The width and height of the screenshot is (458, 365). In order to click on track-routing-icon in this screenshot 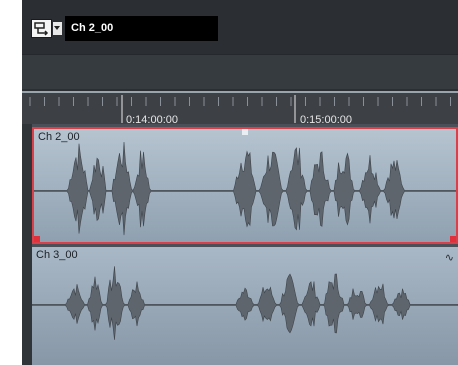, I will do `click(41, 28)`.